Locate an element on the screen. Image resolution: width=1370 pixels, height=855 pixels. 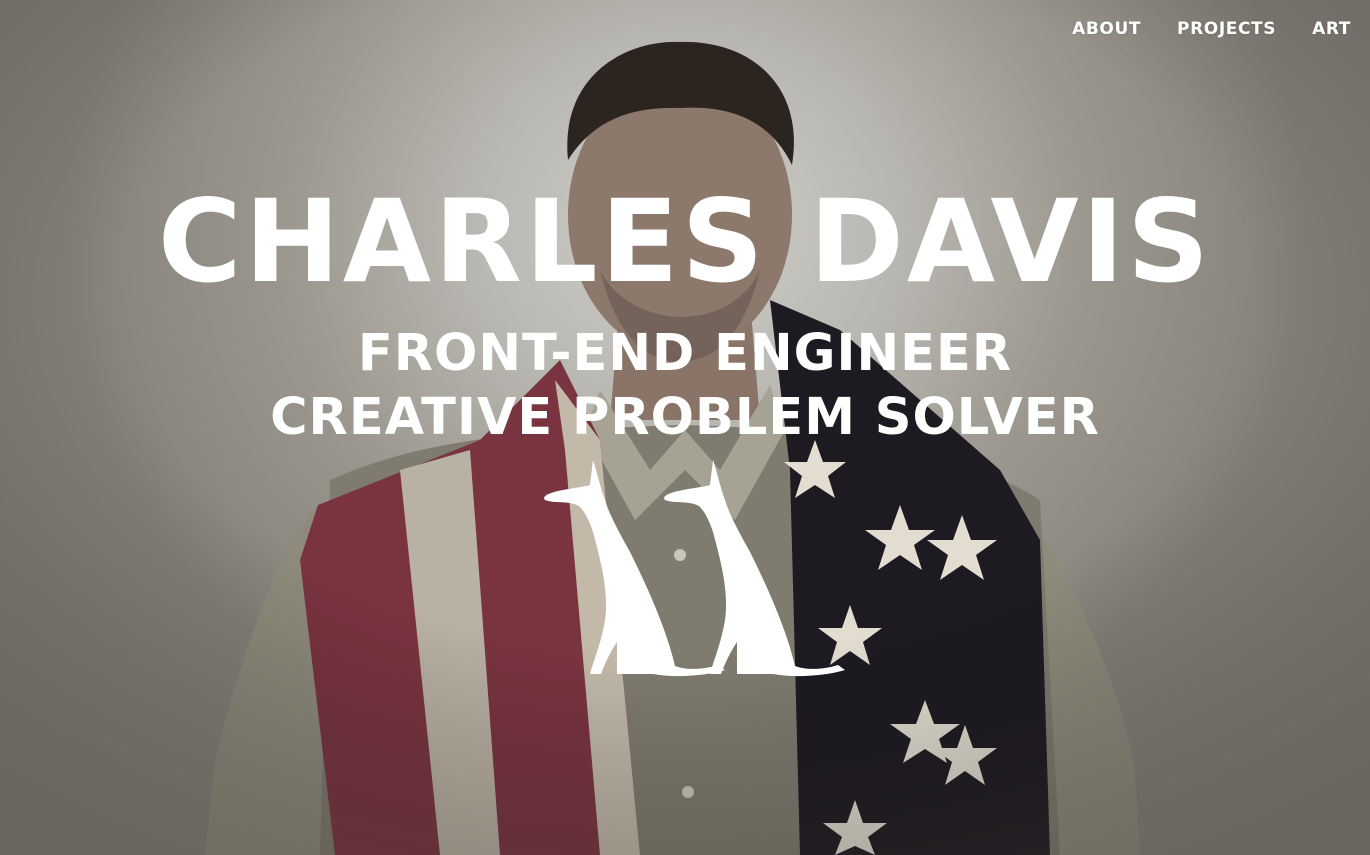
nav-link-about: ABOUT is located at coordinates (1106, 29).